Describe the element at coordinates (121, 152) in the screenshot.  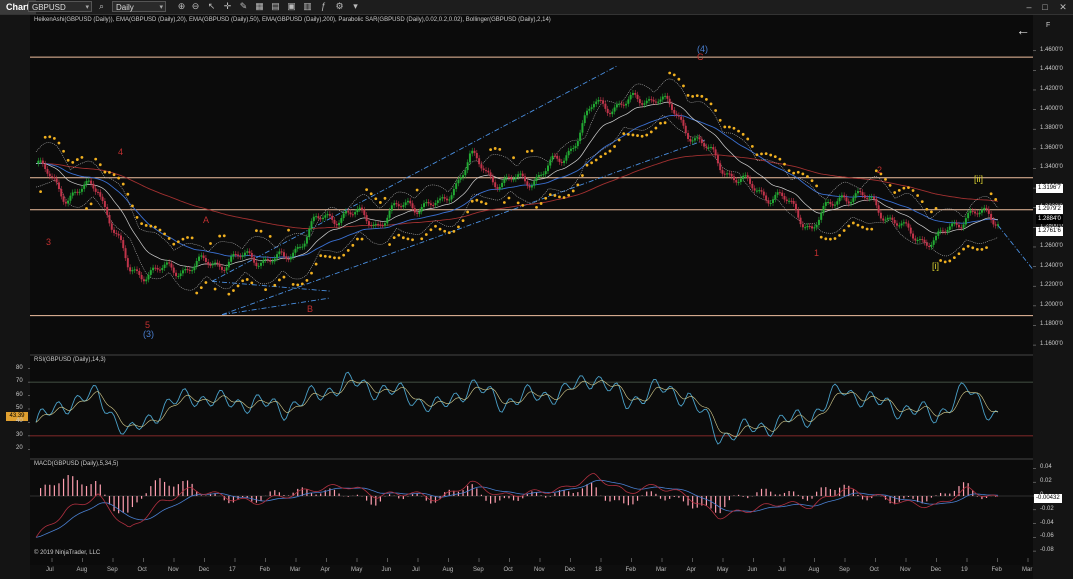
I see `wave-label: 4` at that location.